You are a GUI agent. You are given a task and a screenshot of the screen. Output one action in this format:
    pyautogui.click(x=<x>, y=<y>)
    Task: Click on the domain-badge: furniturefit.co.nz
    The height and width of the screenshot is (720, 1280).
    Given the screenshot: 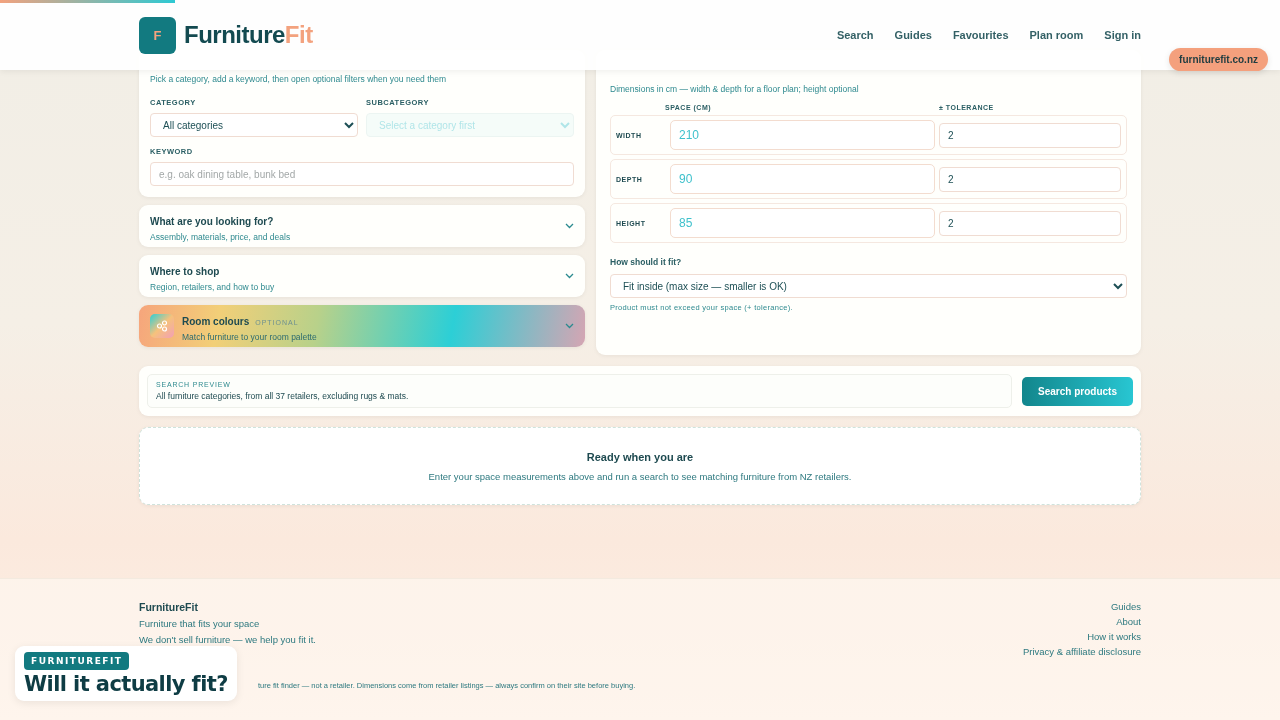 What is the action you would take?
    pyautogui.click(x=1218, y=59)
    